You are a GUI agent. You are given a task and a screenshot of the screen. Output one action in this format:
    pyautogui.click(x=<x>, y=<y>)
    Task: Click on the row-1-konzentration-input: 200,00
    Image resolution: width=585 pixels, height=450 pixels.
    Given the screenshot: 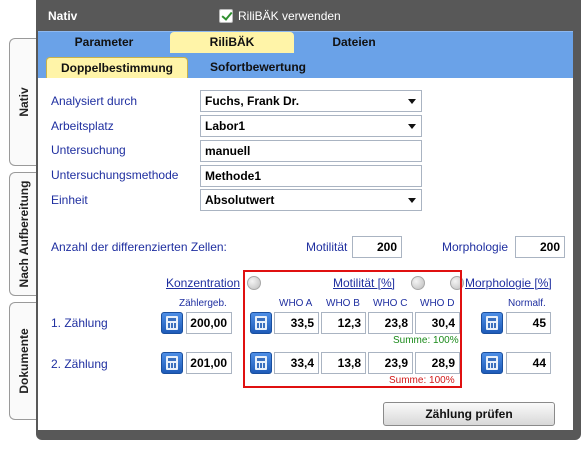 What is the action you would take?
    pyautogui.click(x=209, y=323)
    